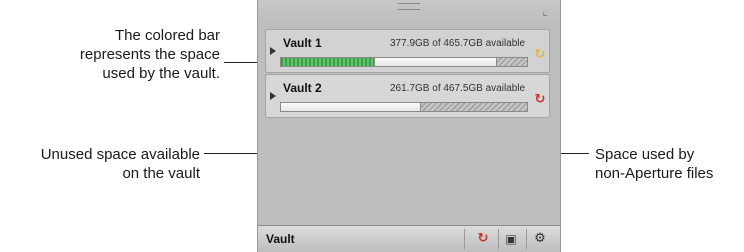 This screenshot has width=744, height=252. What do you see at coordinates (407, 51) in the screenshot?
I see `vault-row: Vault 1 377.9GB of 465.7GB available ↻` at bounding box center [407, 51].